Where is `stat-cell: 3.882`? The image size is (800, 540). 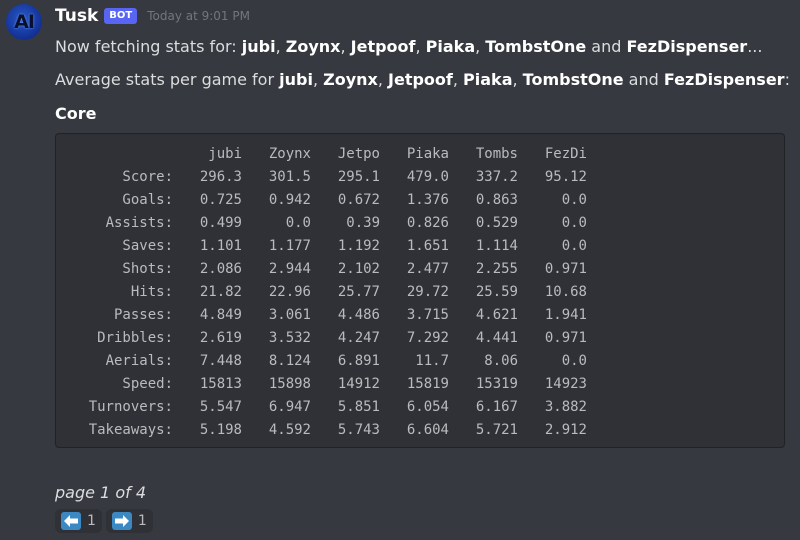
stat-cell: 3.882 is located at coordinates (565, 407).